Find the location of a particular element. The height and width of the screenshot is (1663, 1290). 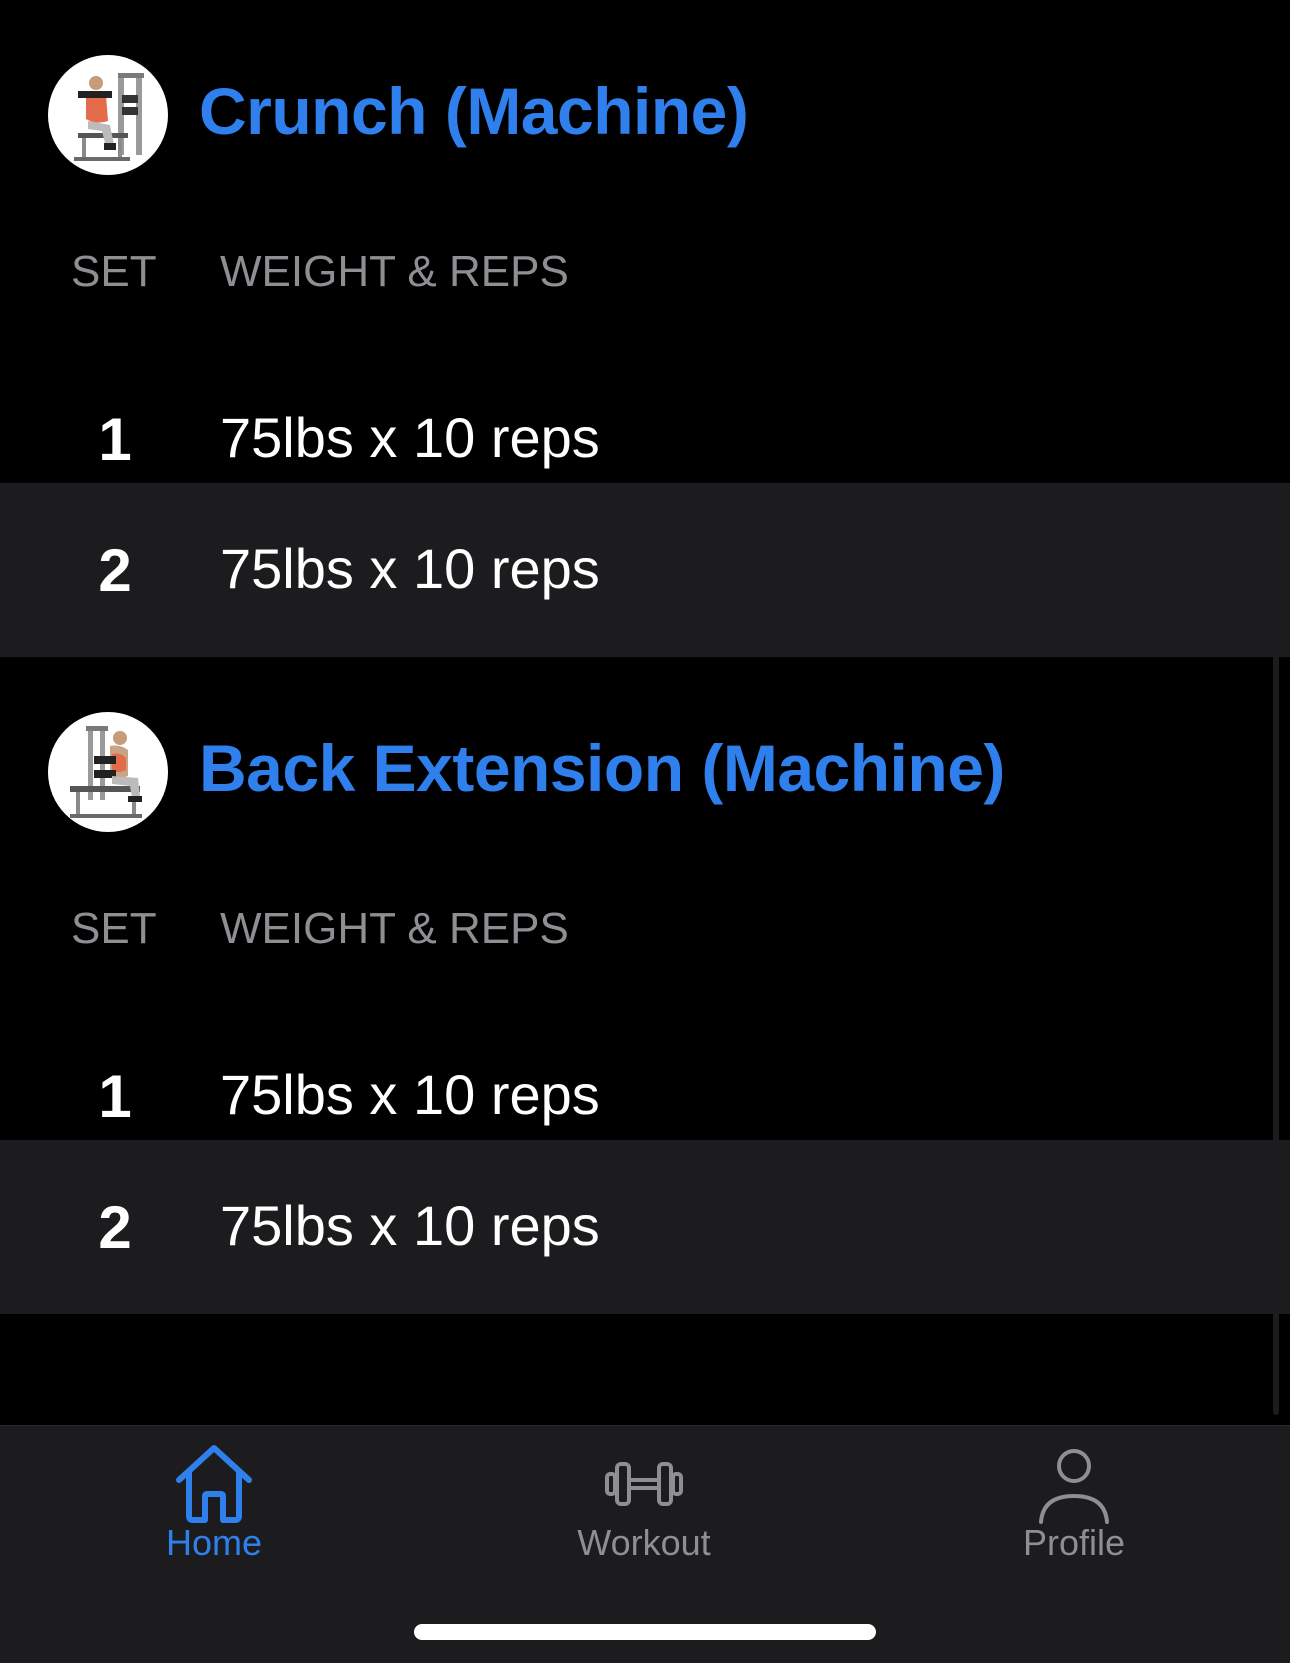

back-extension-machine-illustration-icon is located at coordinates (106, 772).